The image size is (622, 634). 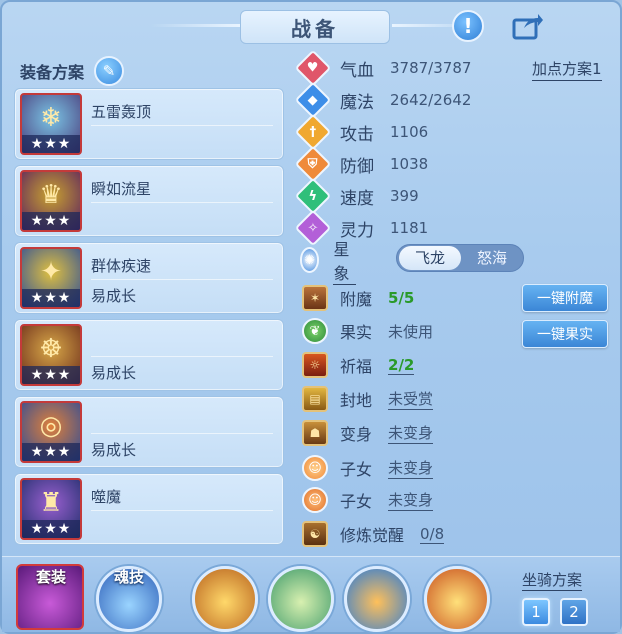 What do you see at coordinates (409, 132) in the screenshot?
I see `stat-value: 1106` at bounding box center [409, 132].